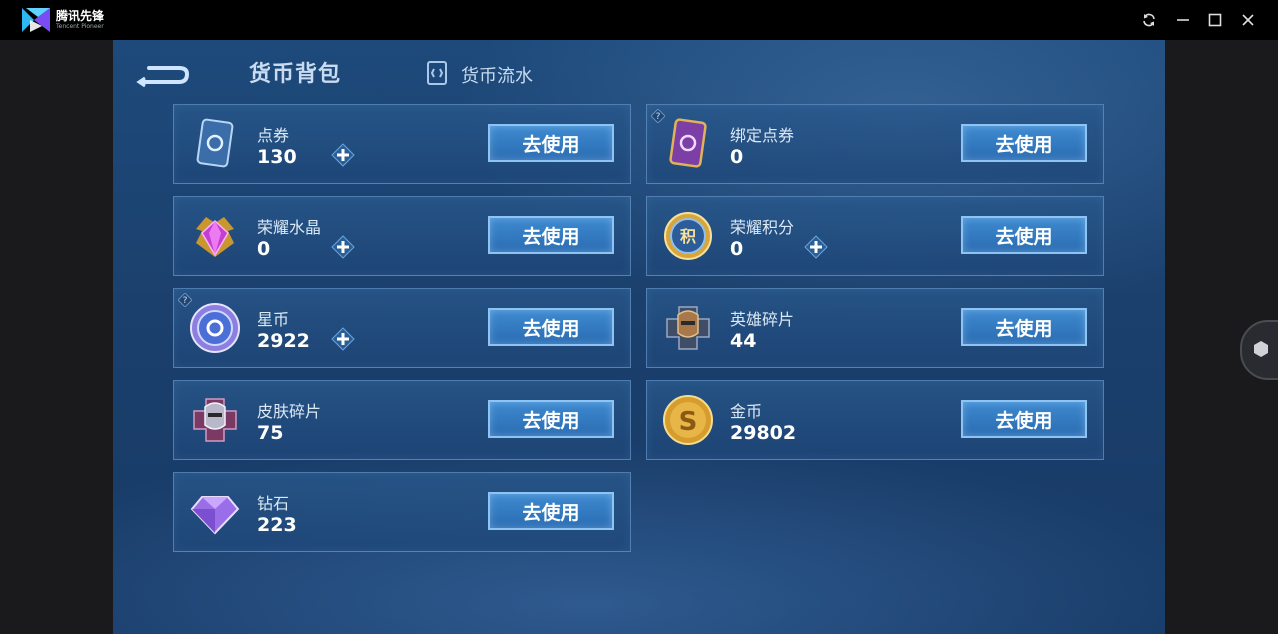 The width and height of the screenshot is (1278, 634). I want to click on currency-name: 星币, so click(273, 319).